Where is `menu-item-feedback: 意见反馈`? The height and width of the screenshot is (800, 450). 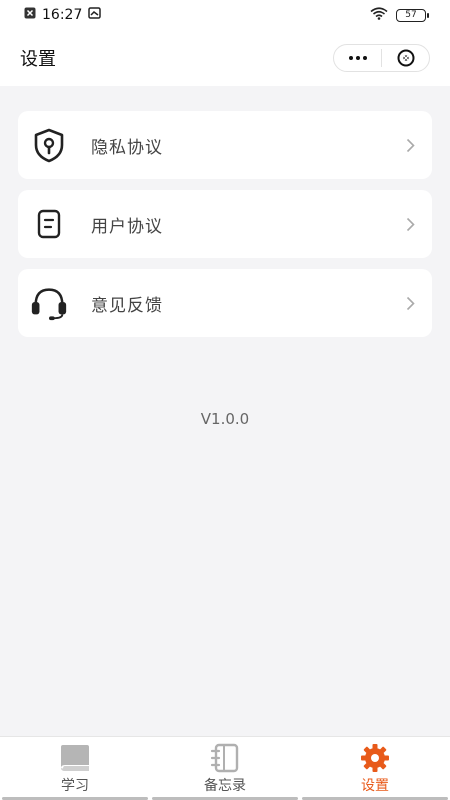
menu-item-feedback: 意见反馈 is located at coordinates (225, 303).